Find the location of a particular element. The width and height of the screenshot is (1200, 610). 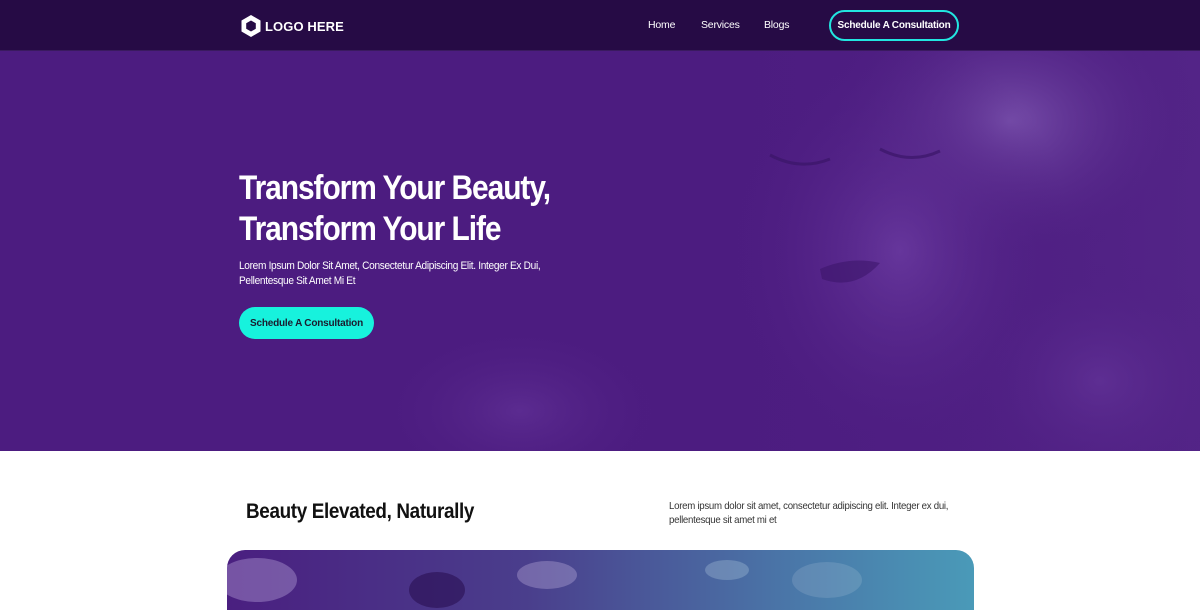

hero-title-line-2: Transform Your Life is located at coordinates (370, 229).